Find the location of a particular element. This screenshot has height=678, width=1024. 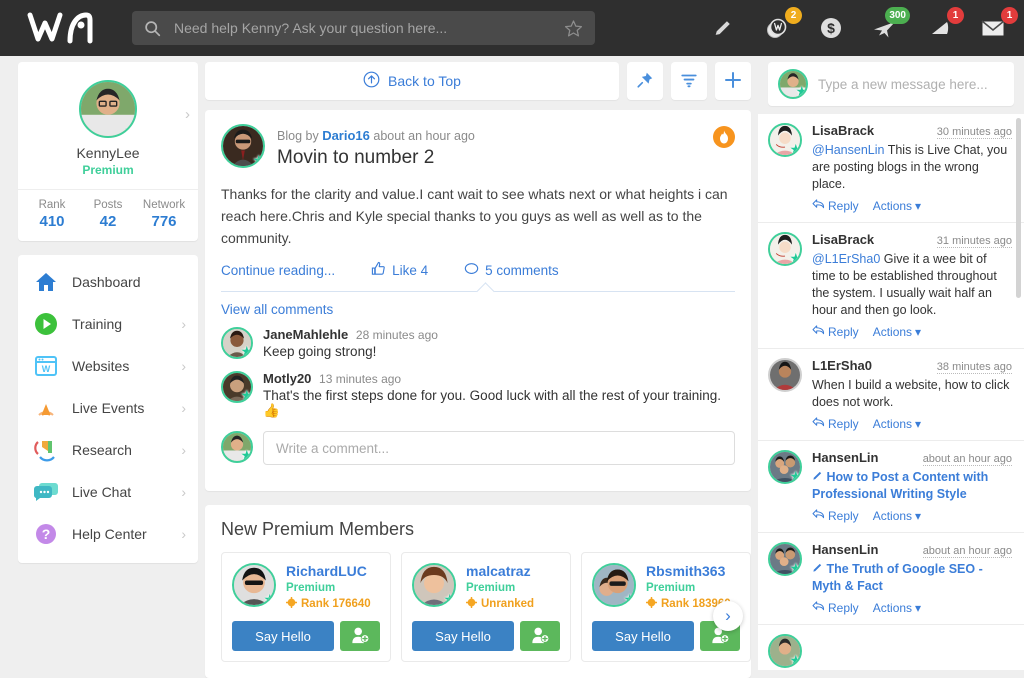

filter-button is located at coordinates (689, 81).